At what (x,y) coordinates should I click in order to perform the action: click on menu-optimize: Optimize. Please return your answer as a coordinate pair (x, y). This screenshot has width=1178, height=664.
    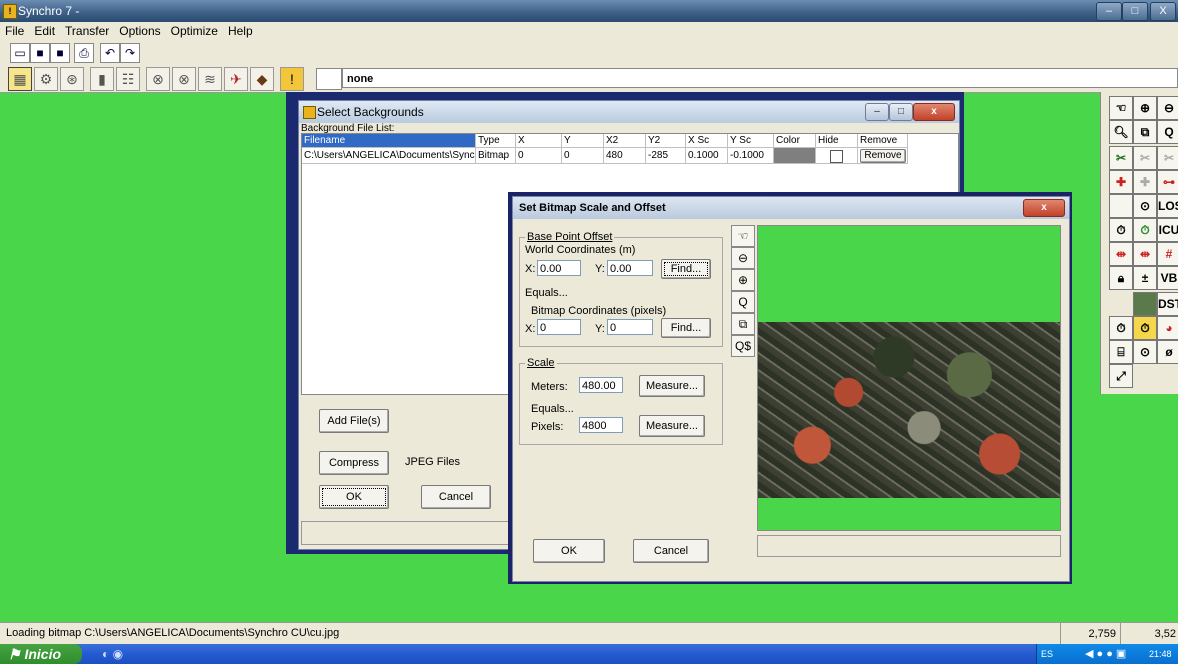
    Looking at the image, I should click on (194, 31).